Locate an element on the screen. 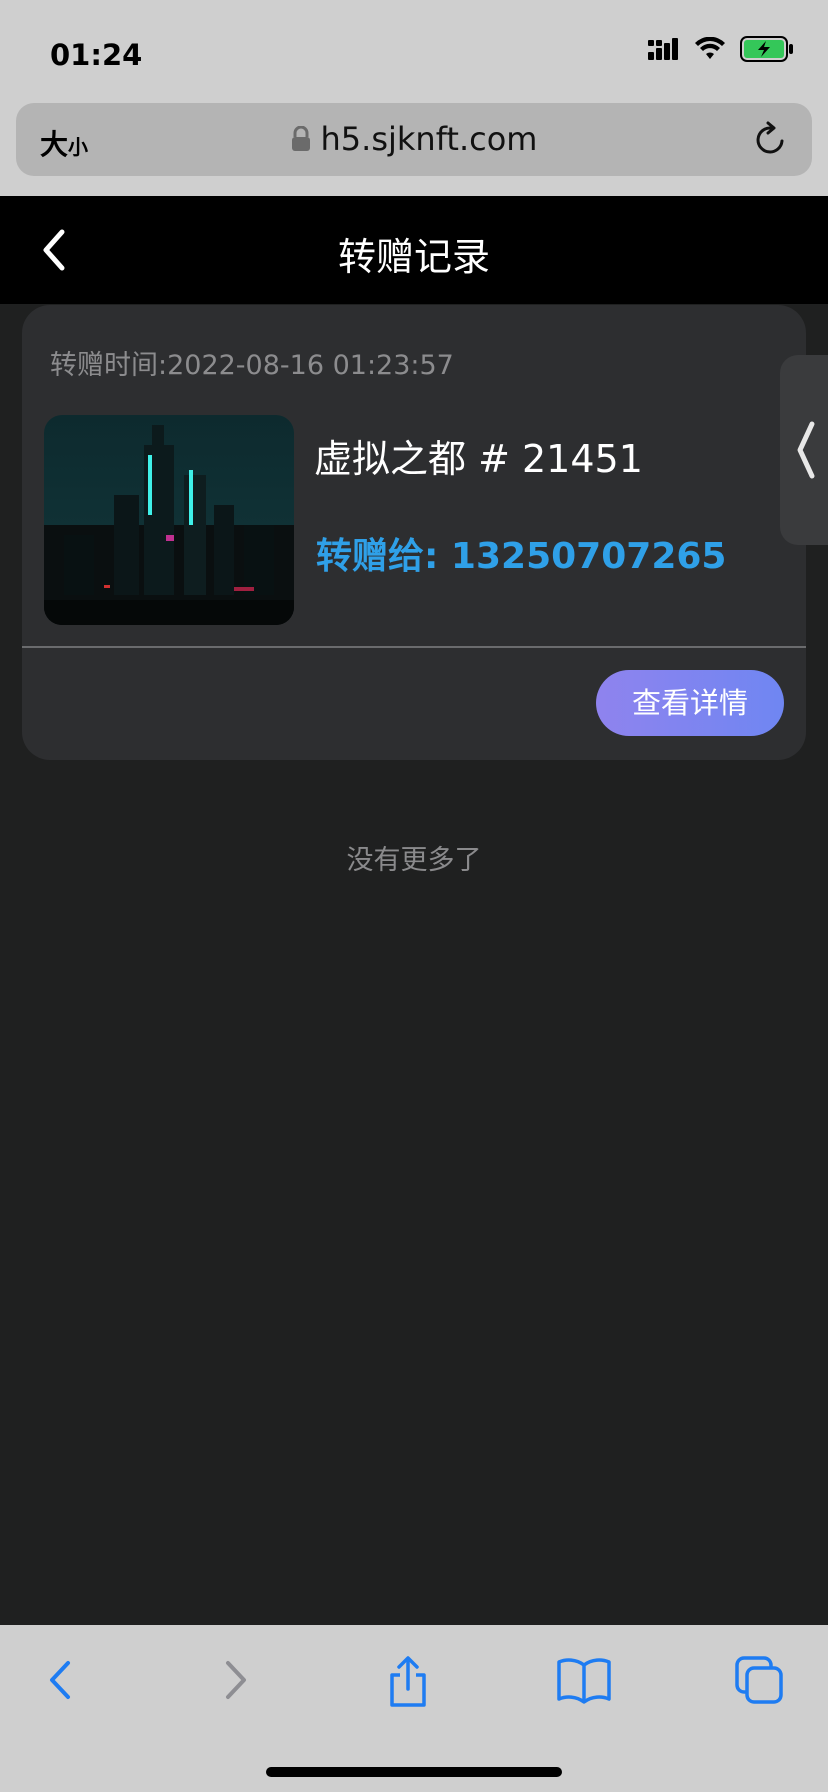 This screenshot has width=828, height=1792. home-indicator is located at coordinates (414, 1772).